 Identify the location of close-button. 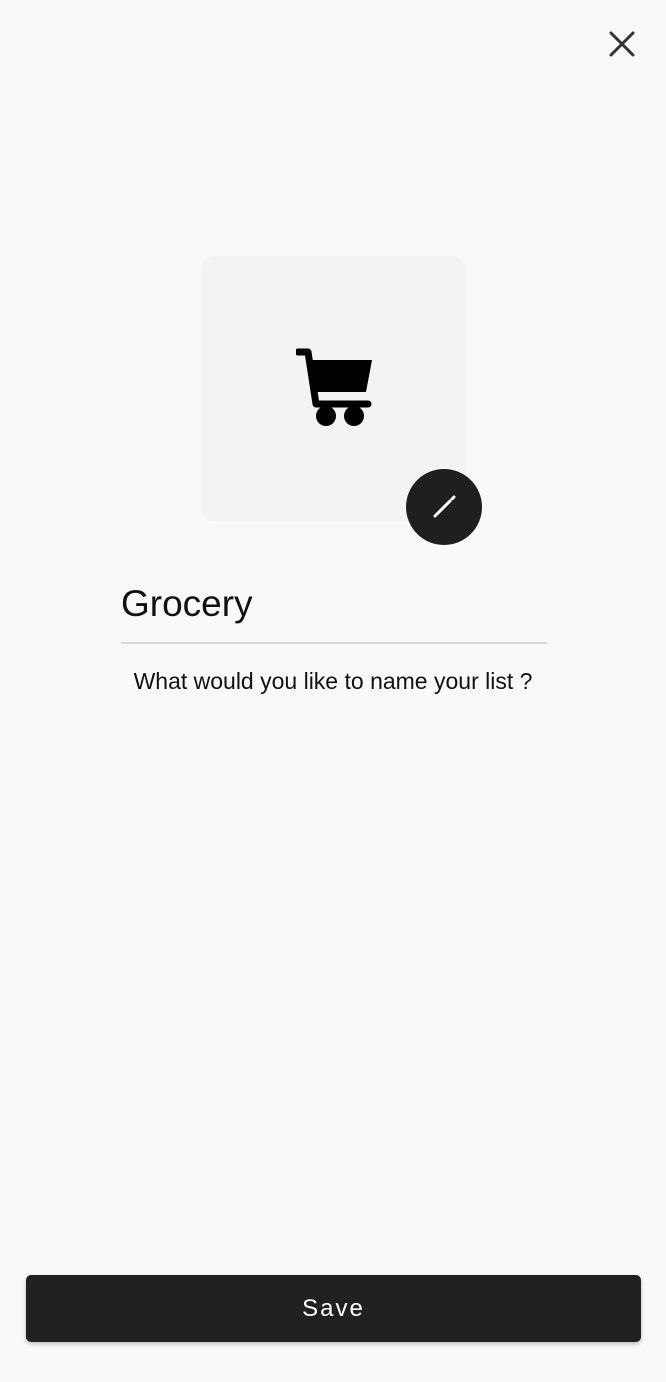
(622, 44).